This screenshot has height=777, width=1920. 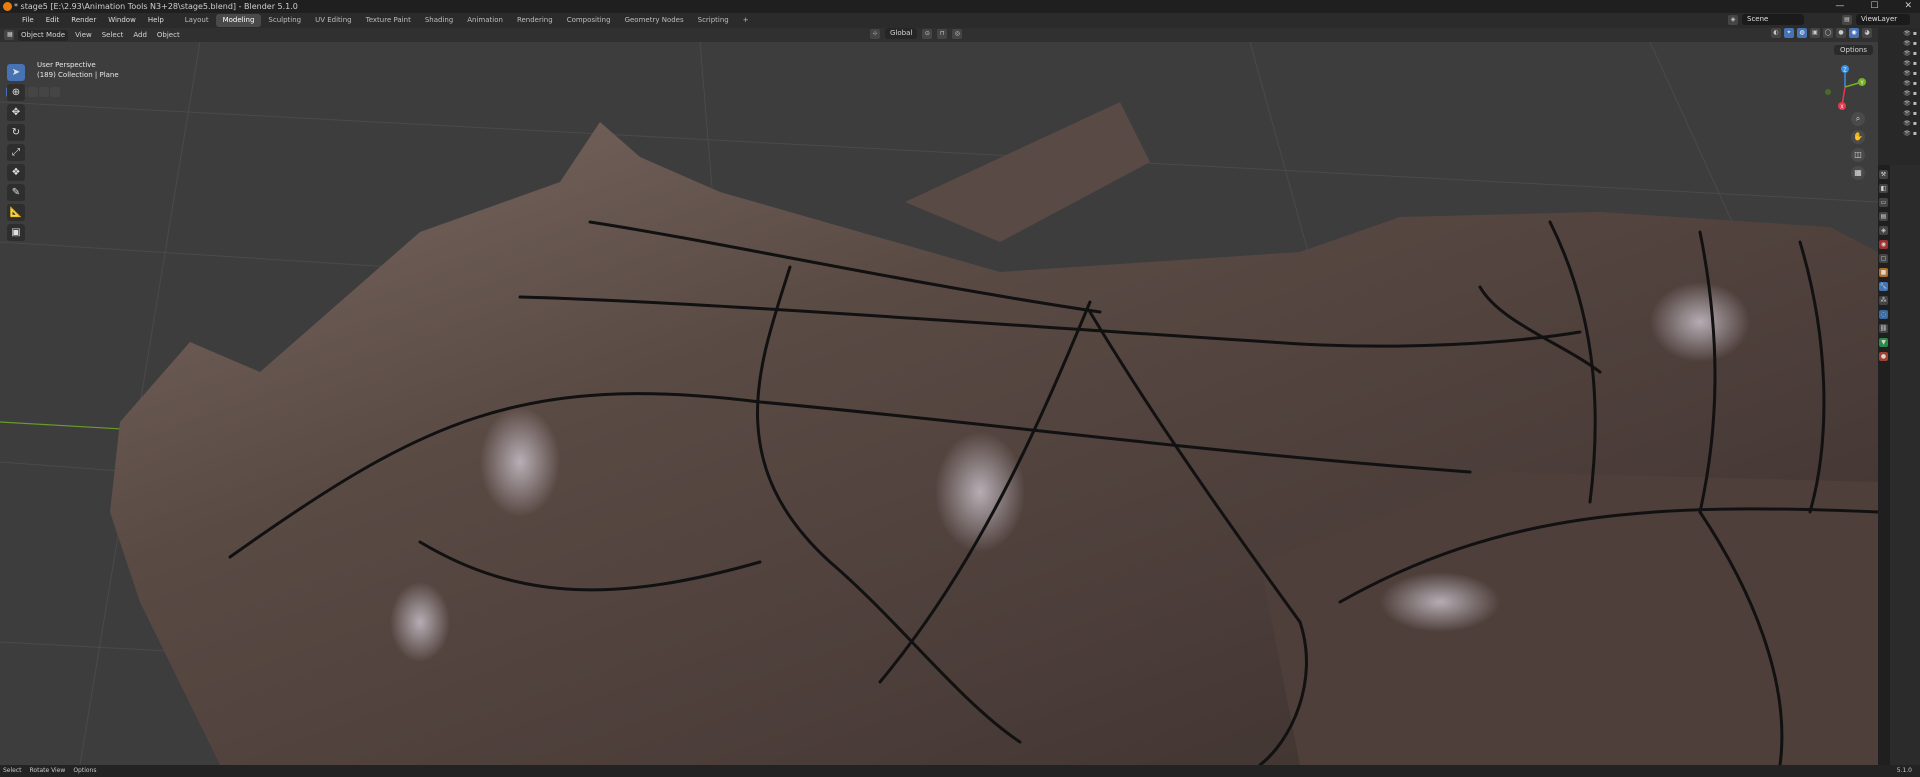 What do you see at coordinates (43, 35) in the screenshot?
I see `mode-dropdown: Object Mode` at bounding box center [43, 35].